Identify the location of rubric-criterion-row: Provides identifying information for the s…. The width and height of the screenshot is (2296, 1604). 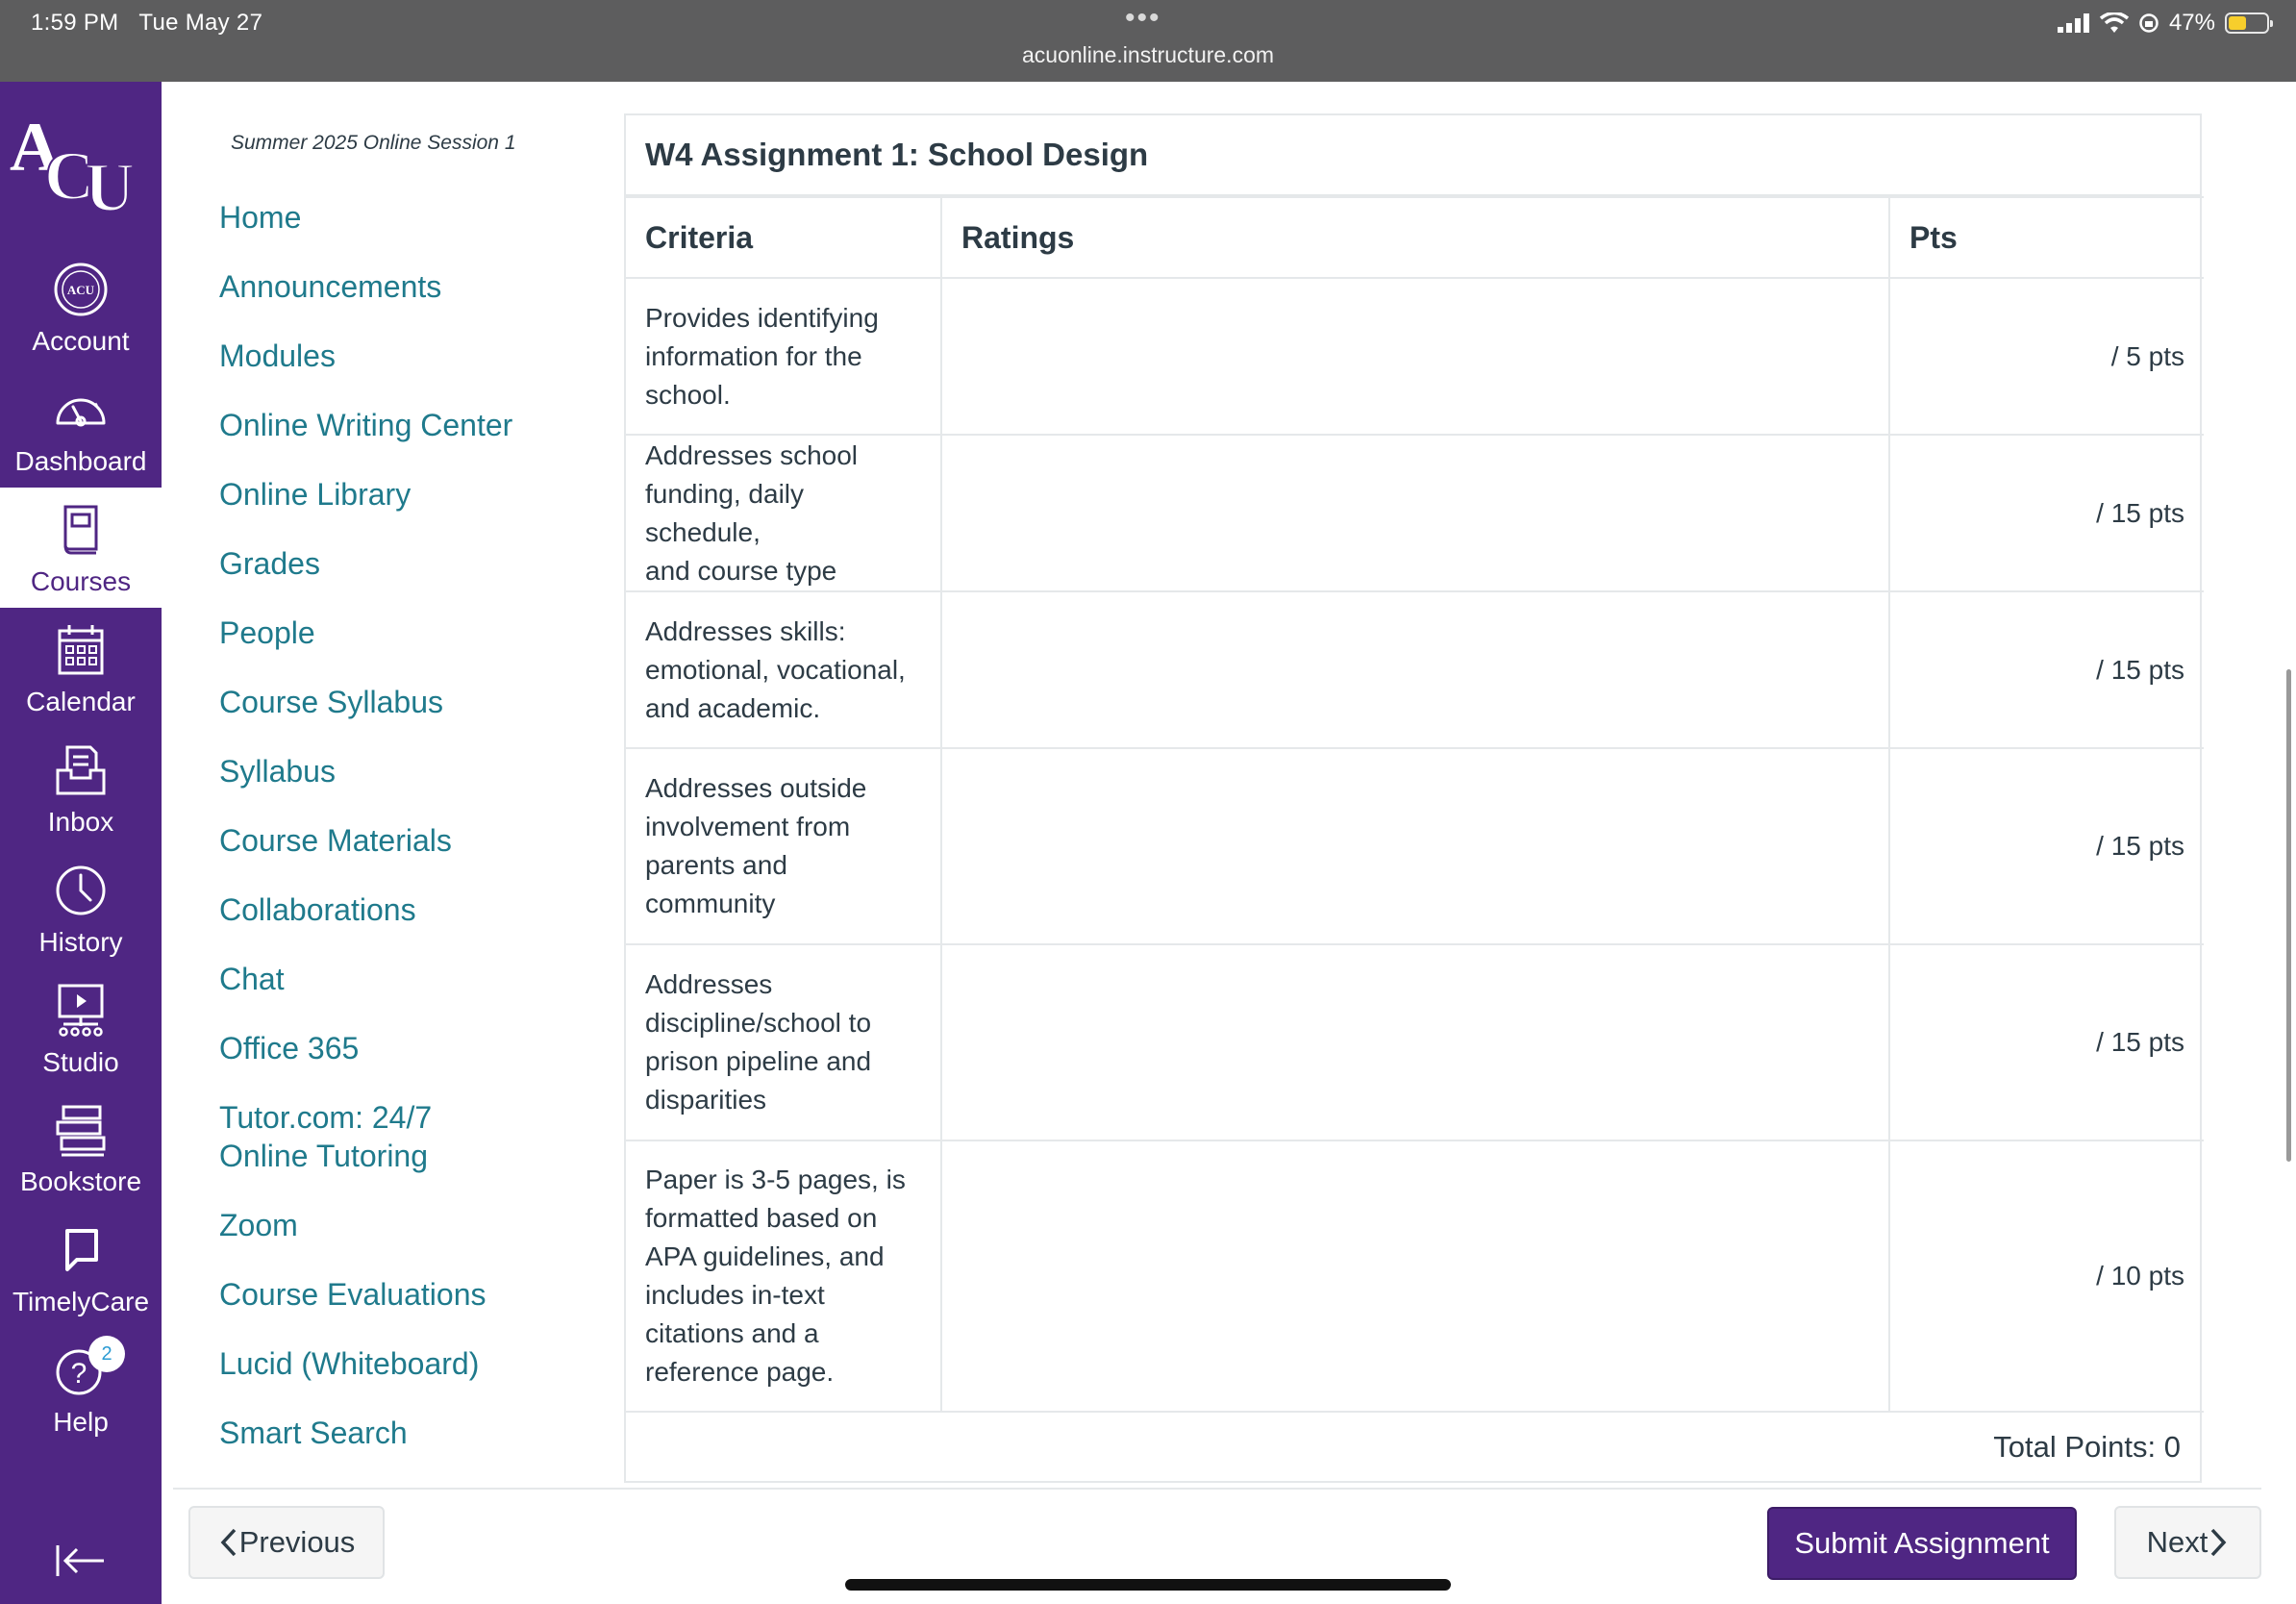
(1415, 356).